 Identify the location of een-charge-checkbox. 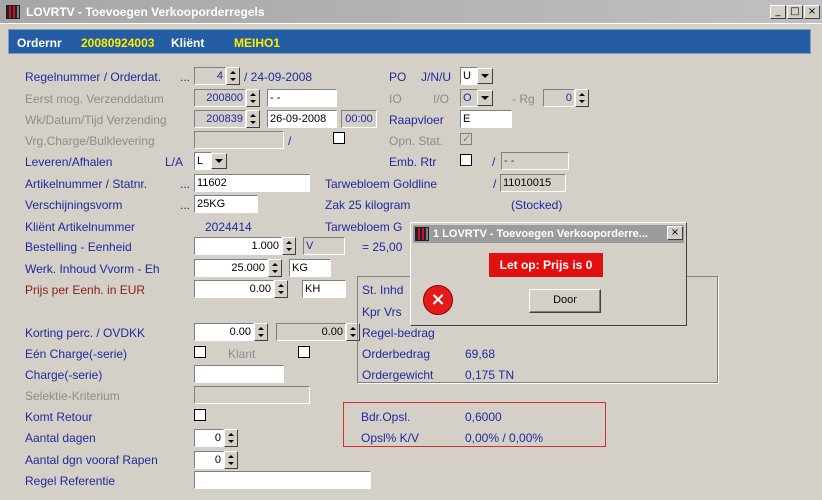
(200, 352).